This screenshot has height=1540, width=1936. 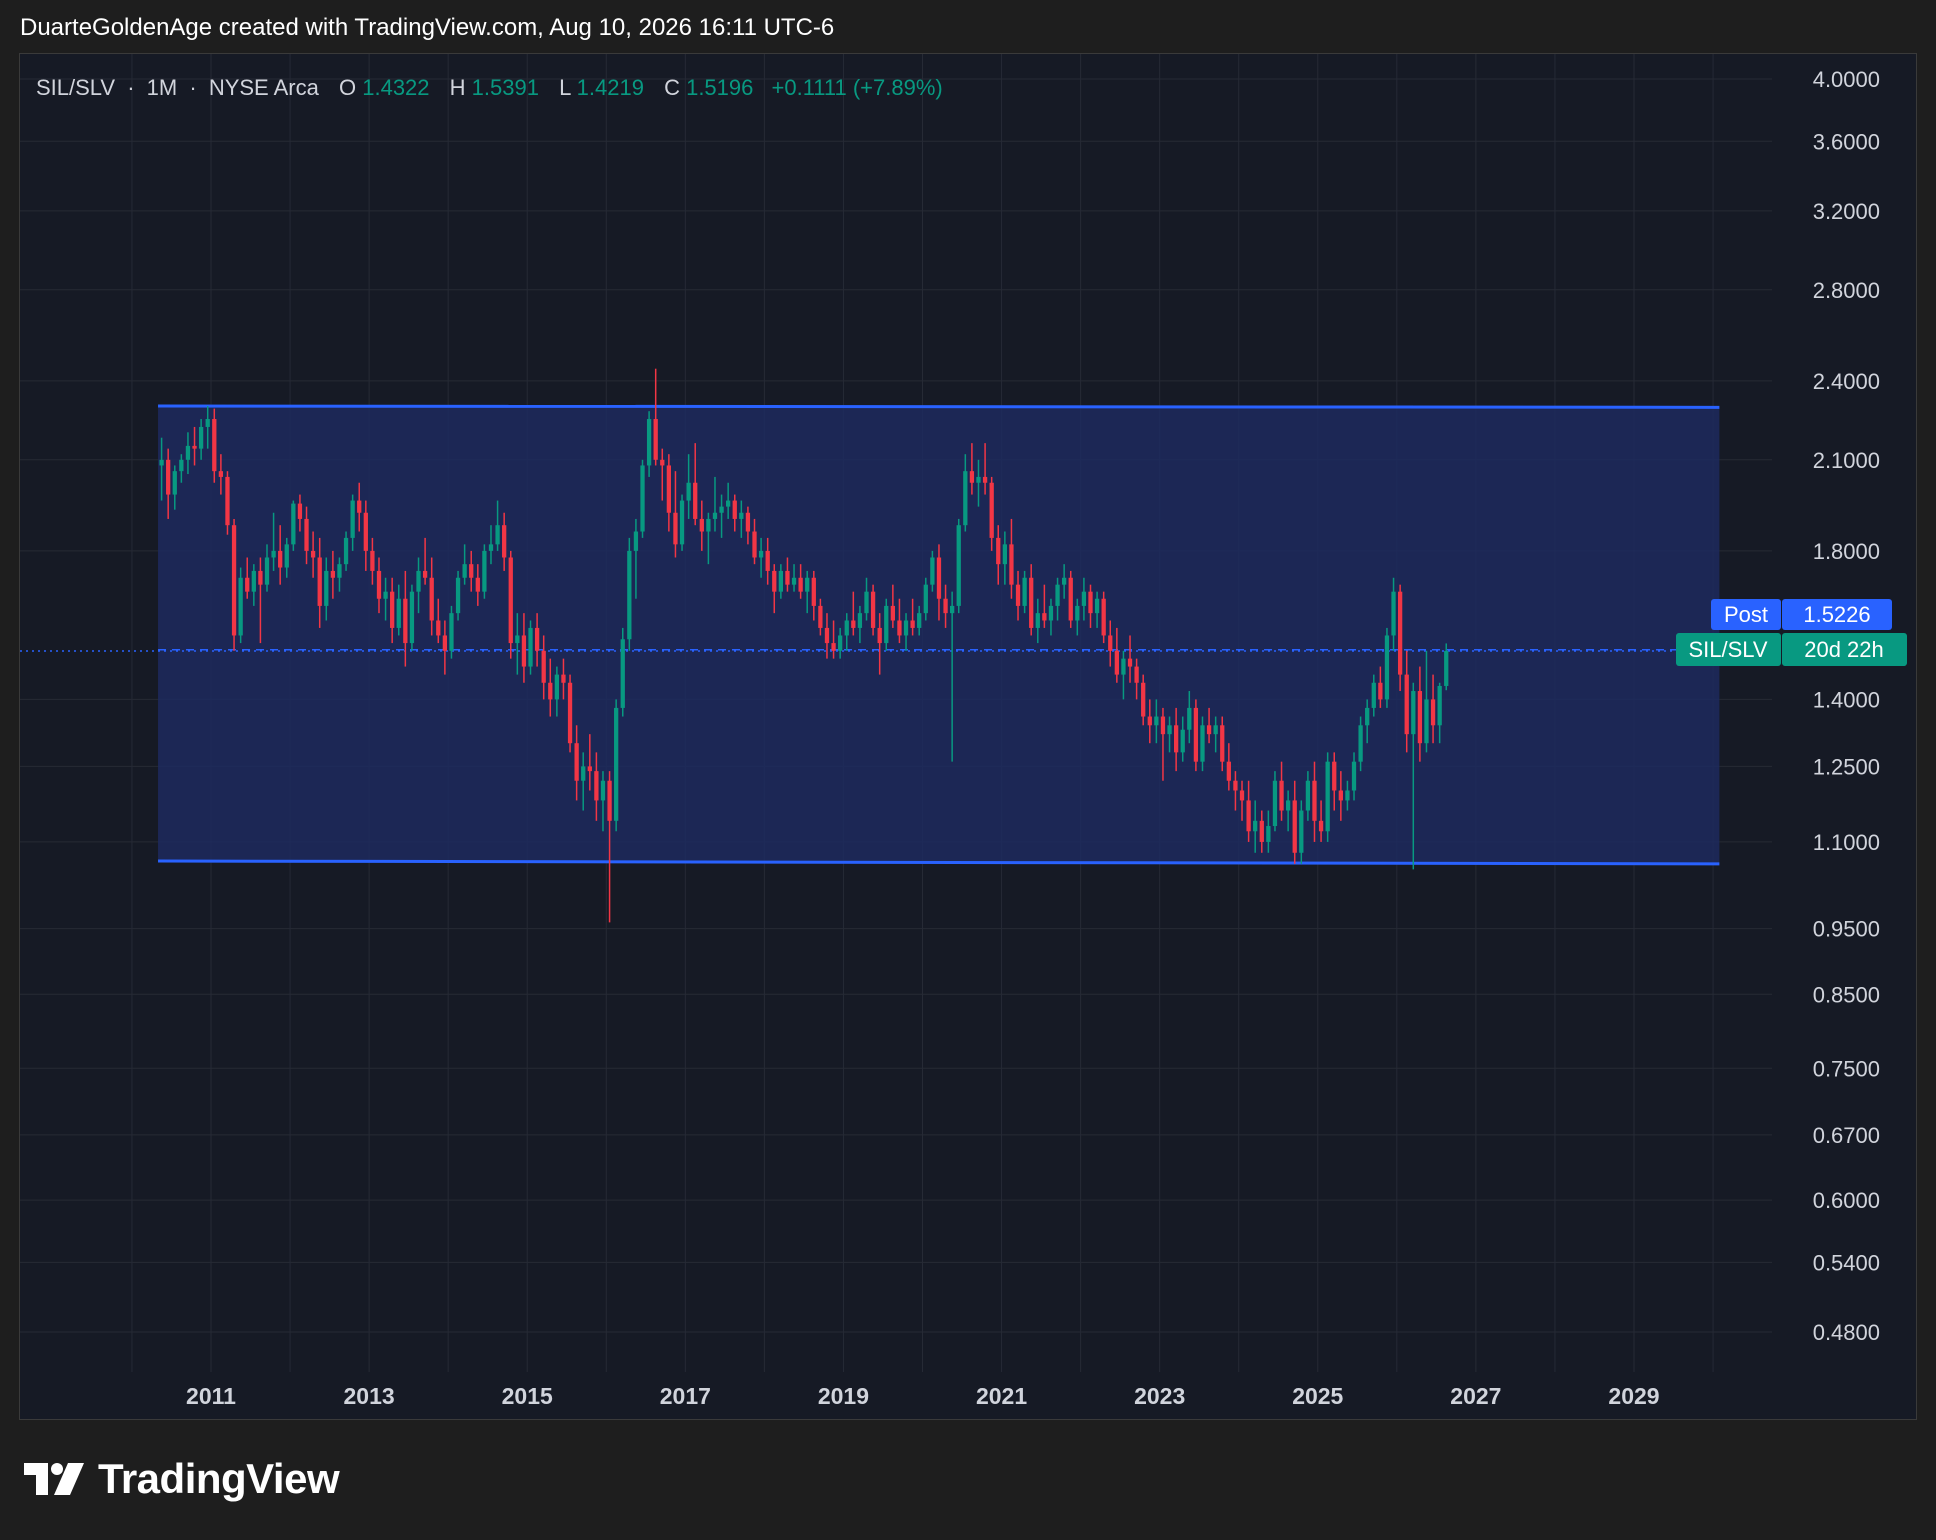 What do you see at coordinates (1846, 141) in the screenshot?
I see `price-axis-label: 3.6000` at bounding box center [1846, 141].